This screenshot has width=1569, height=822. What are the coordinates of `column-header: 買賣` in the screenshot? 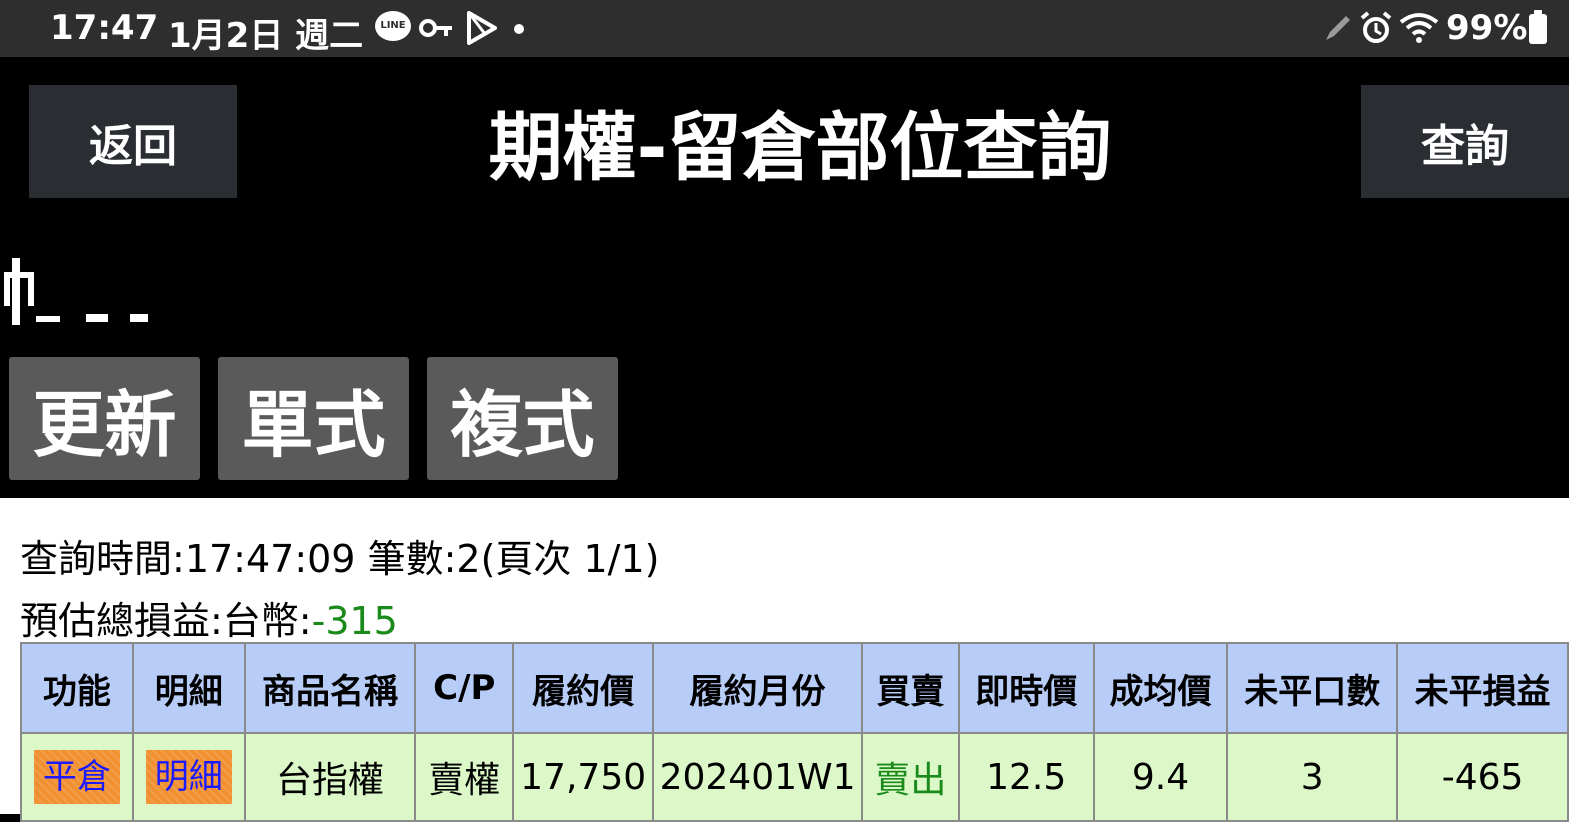 It's located at (910, 688).